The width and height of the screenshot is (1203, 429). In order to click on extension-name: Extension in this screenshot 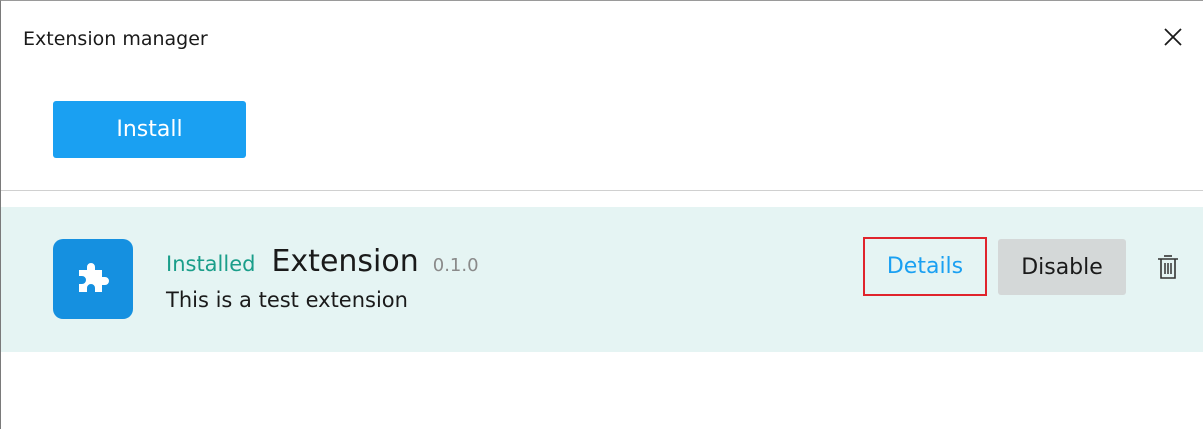, I will do `click(345, 261)`.